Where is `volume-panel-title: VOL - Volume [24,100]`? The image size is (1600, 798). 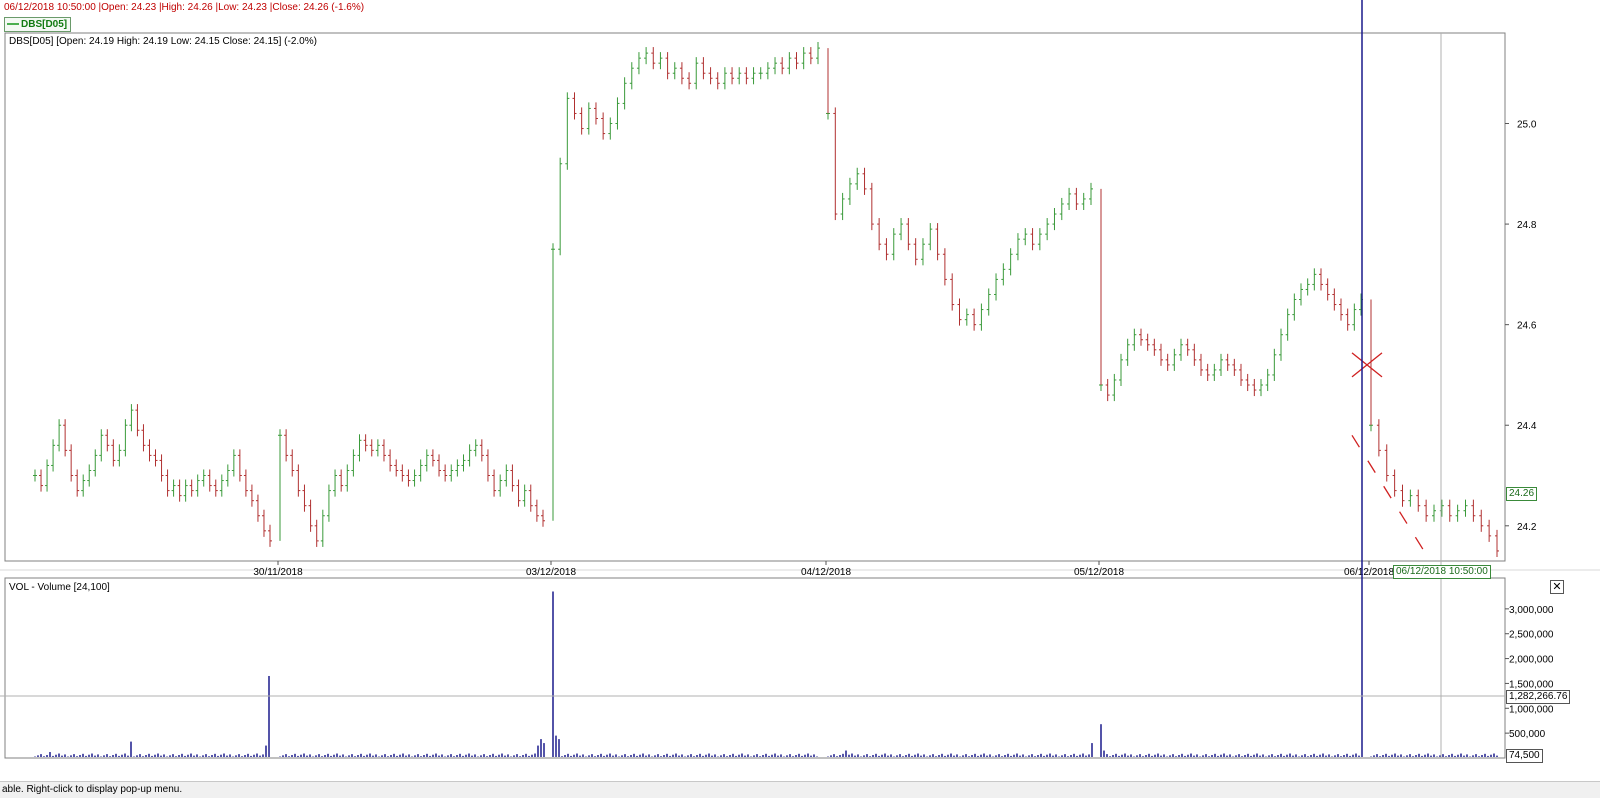
volume-panel-title: VOL - Volume [24,100] is located at coordinates (59, 587).